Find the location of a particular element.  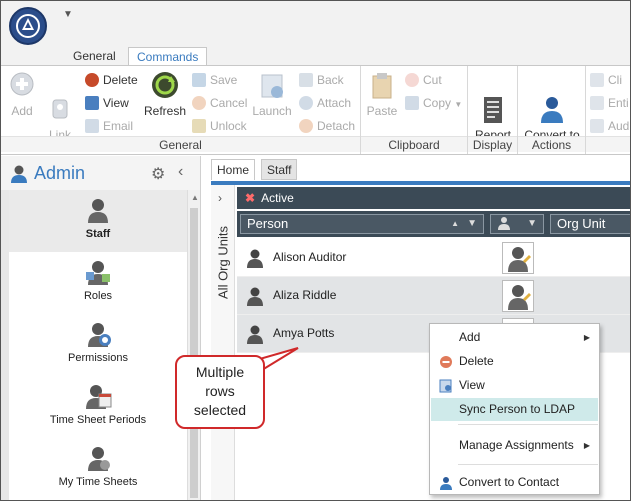

staff-icon is located at coordinates (98, 210).